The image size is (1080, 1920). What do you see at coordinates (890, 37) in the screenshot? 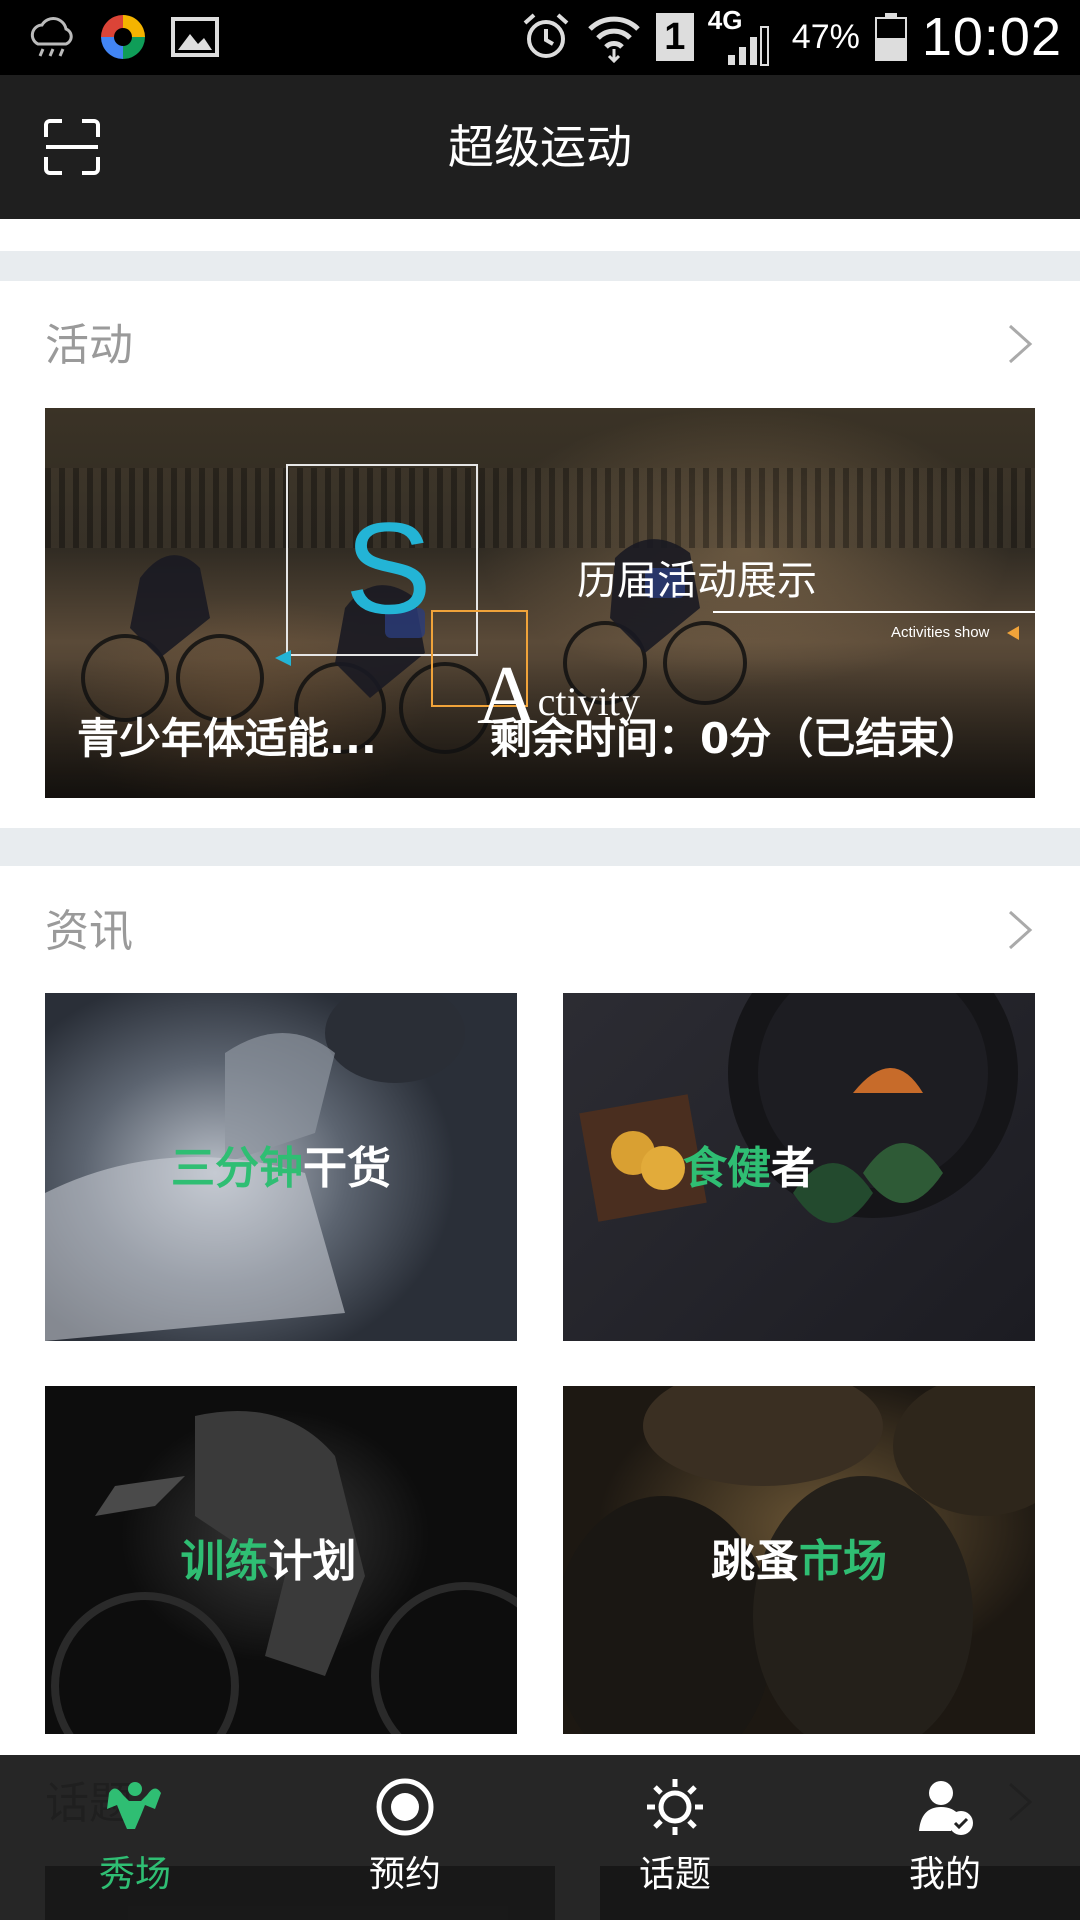
I see `battery-icon` at bounding box center [890, 37].